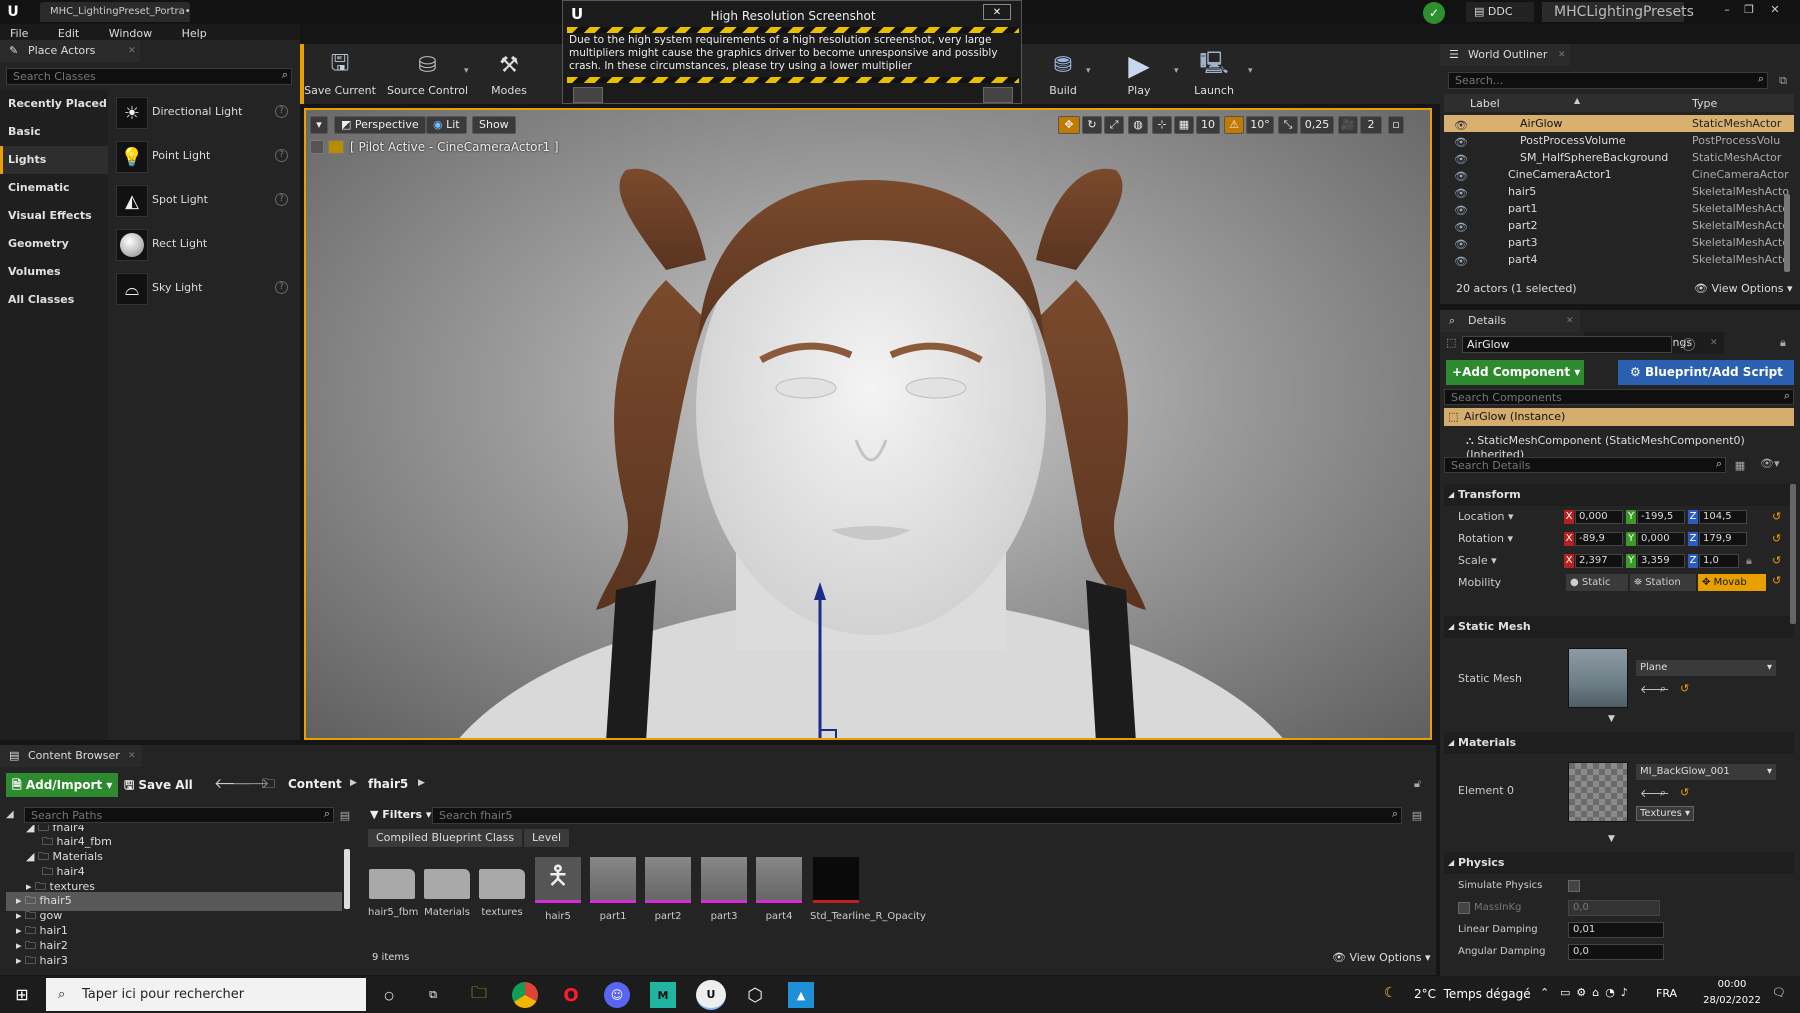 The height and width of the screenshot is (1013, 1800). Describe the element at coordinates (1619, 140) in the screenshot. I see `outliner-row: 👁 PostProcessVolume PostProcessVolu` at that location.